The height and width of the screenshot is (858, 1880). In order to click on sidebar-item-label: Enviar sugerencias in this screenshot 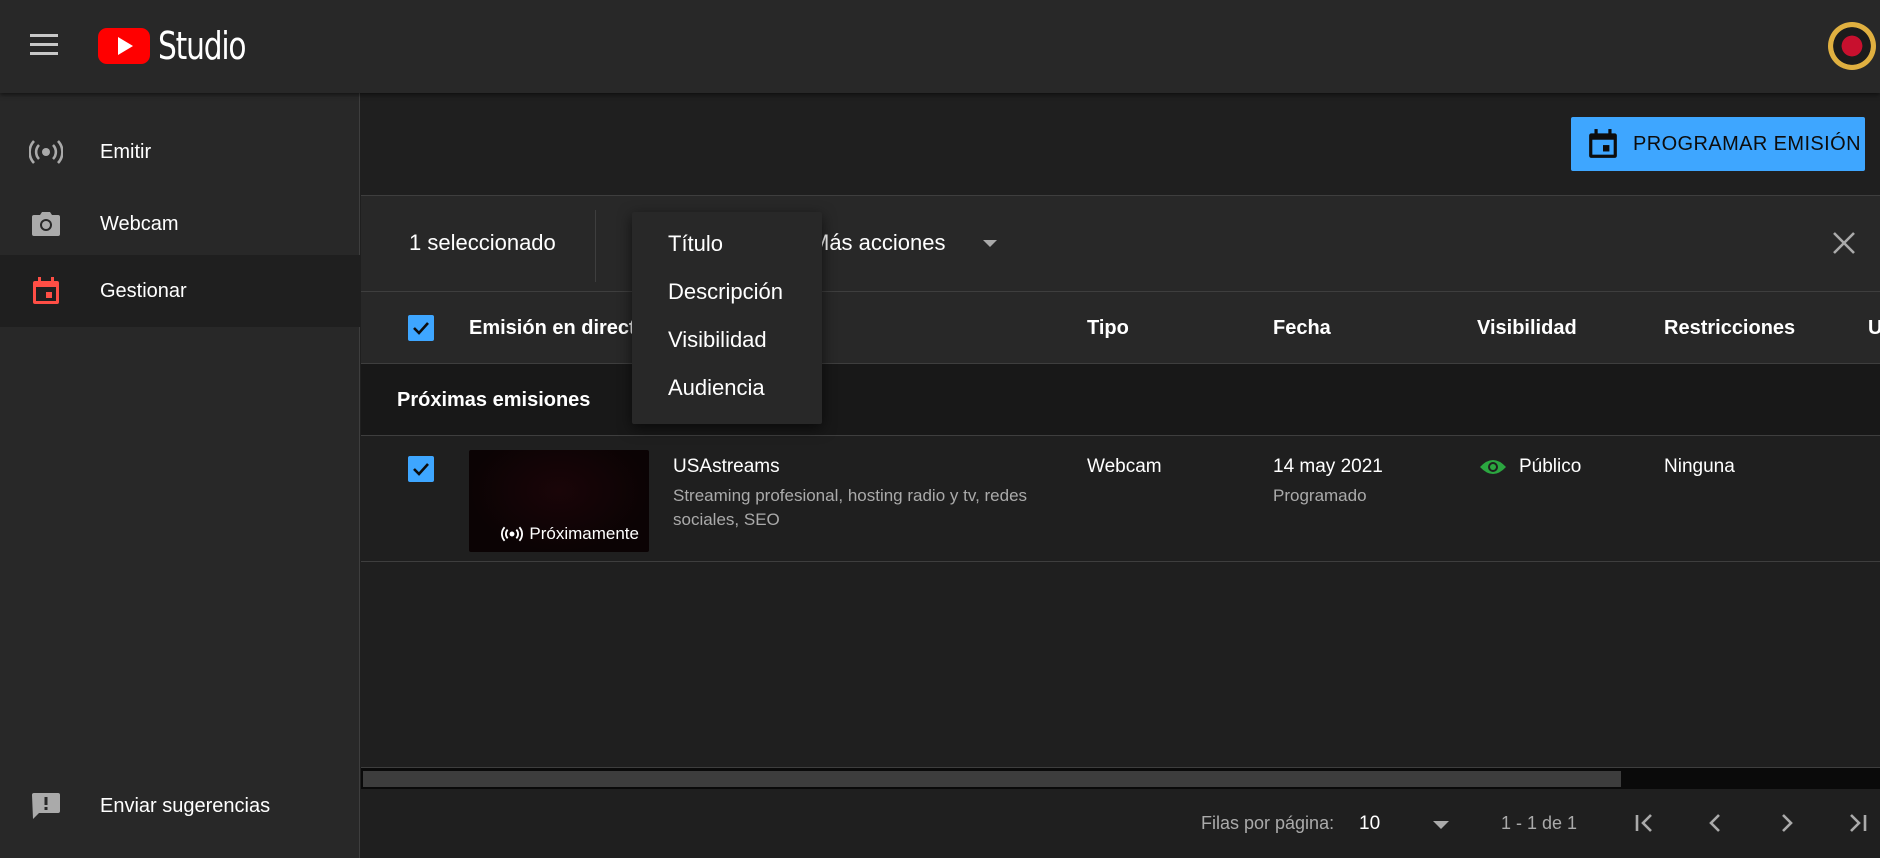, I will do `click(185, 805)`.